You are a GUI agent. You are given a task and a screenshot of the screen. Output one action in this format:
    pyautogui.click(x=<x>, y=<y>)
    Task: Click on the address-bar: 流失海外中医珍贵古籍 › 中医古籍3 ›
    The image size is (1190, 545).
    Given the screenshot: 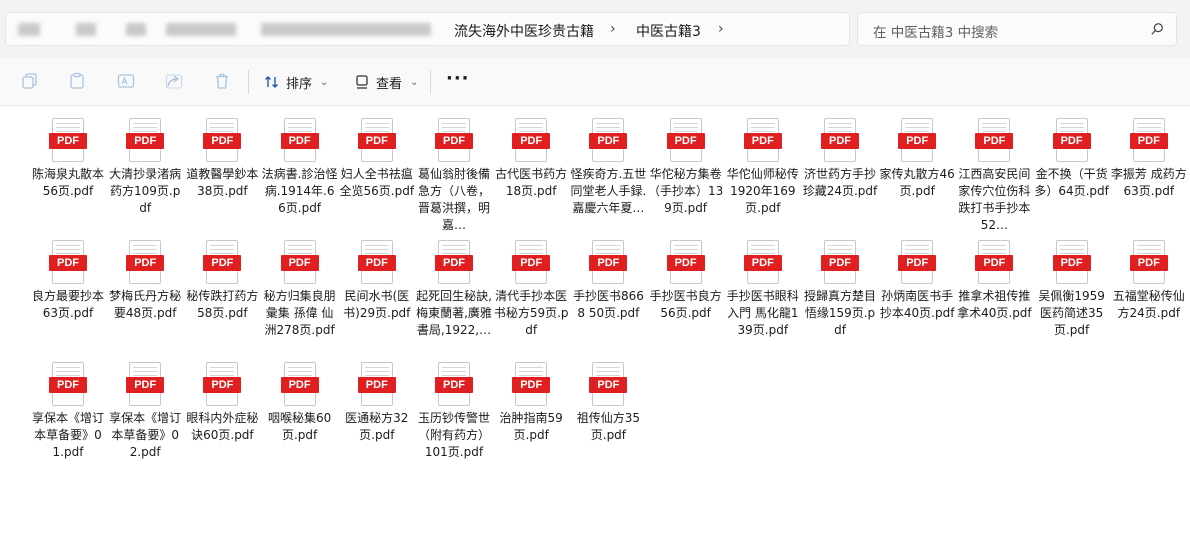 What is the action you would take?
    pyautogui.click(x=427, y=29)
    